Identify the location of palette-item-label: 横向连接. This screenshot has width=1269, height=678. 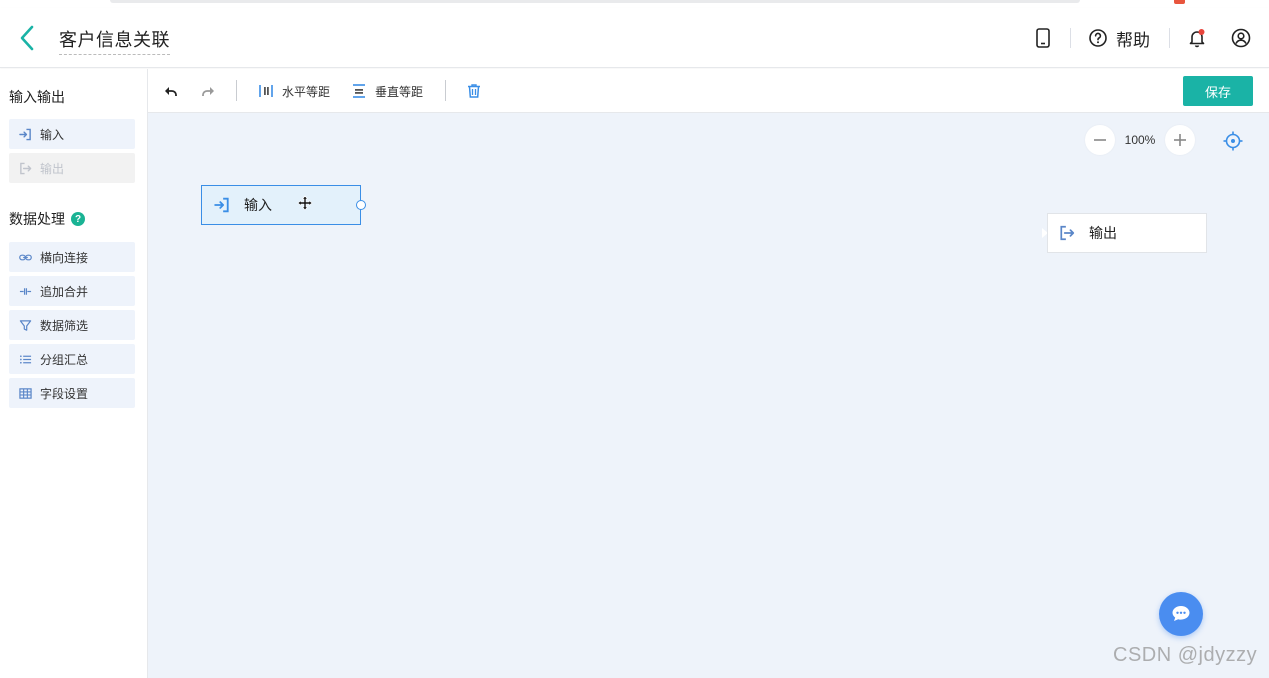
(64, 257).